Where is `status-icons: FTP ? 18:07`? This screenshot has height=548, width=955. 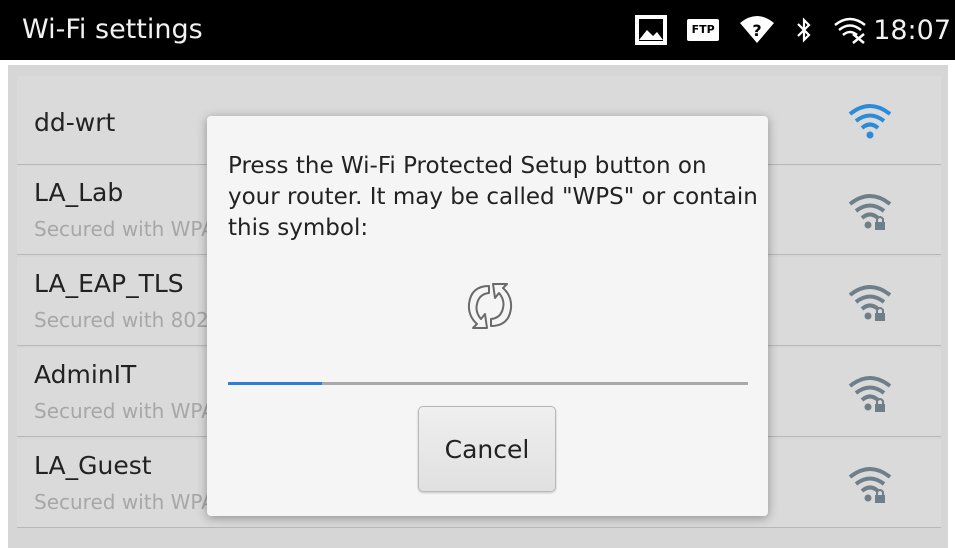 status-icons: FTP ? 18:07 is located at coordinates (785, 30).